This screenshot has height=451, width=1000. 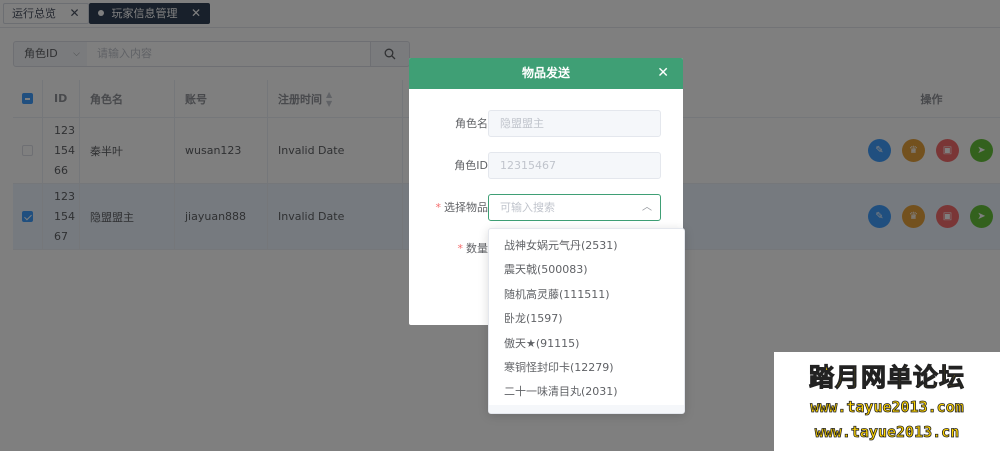 I want to click on dialog-title: 物品发送, so click(x=545, y=73).